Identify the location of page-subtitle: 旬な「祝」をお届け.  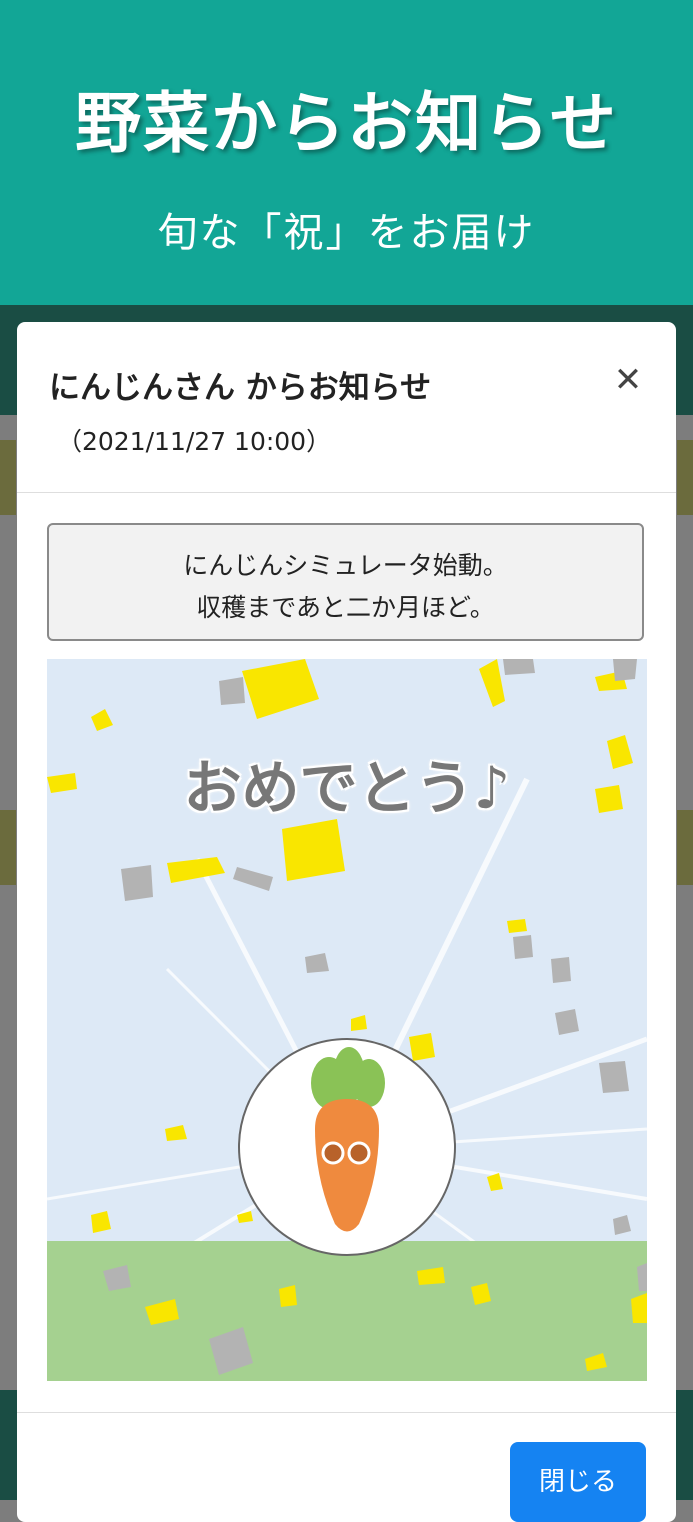
(346, 233).